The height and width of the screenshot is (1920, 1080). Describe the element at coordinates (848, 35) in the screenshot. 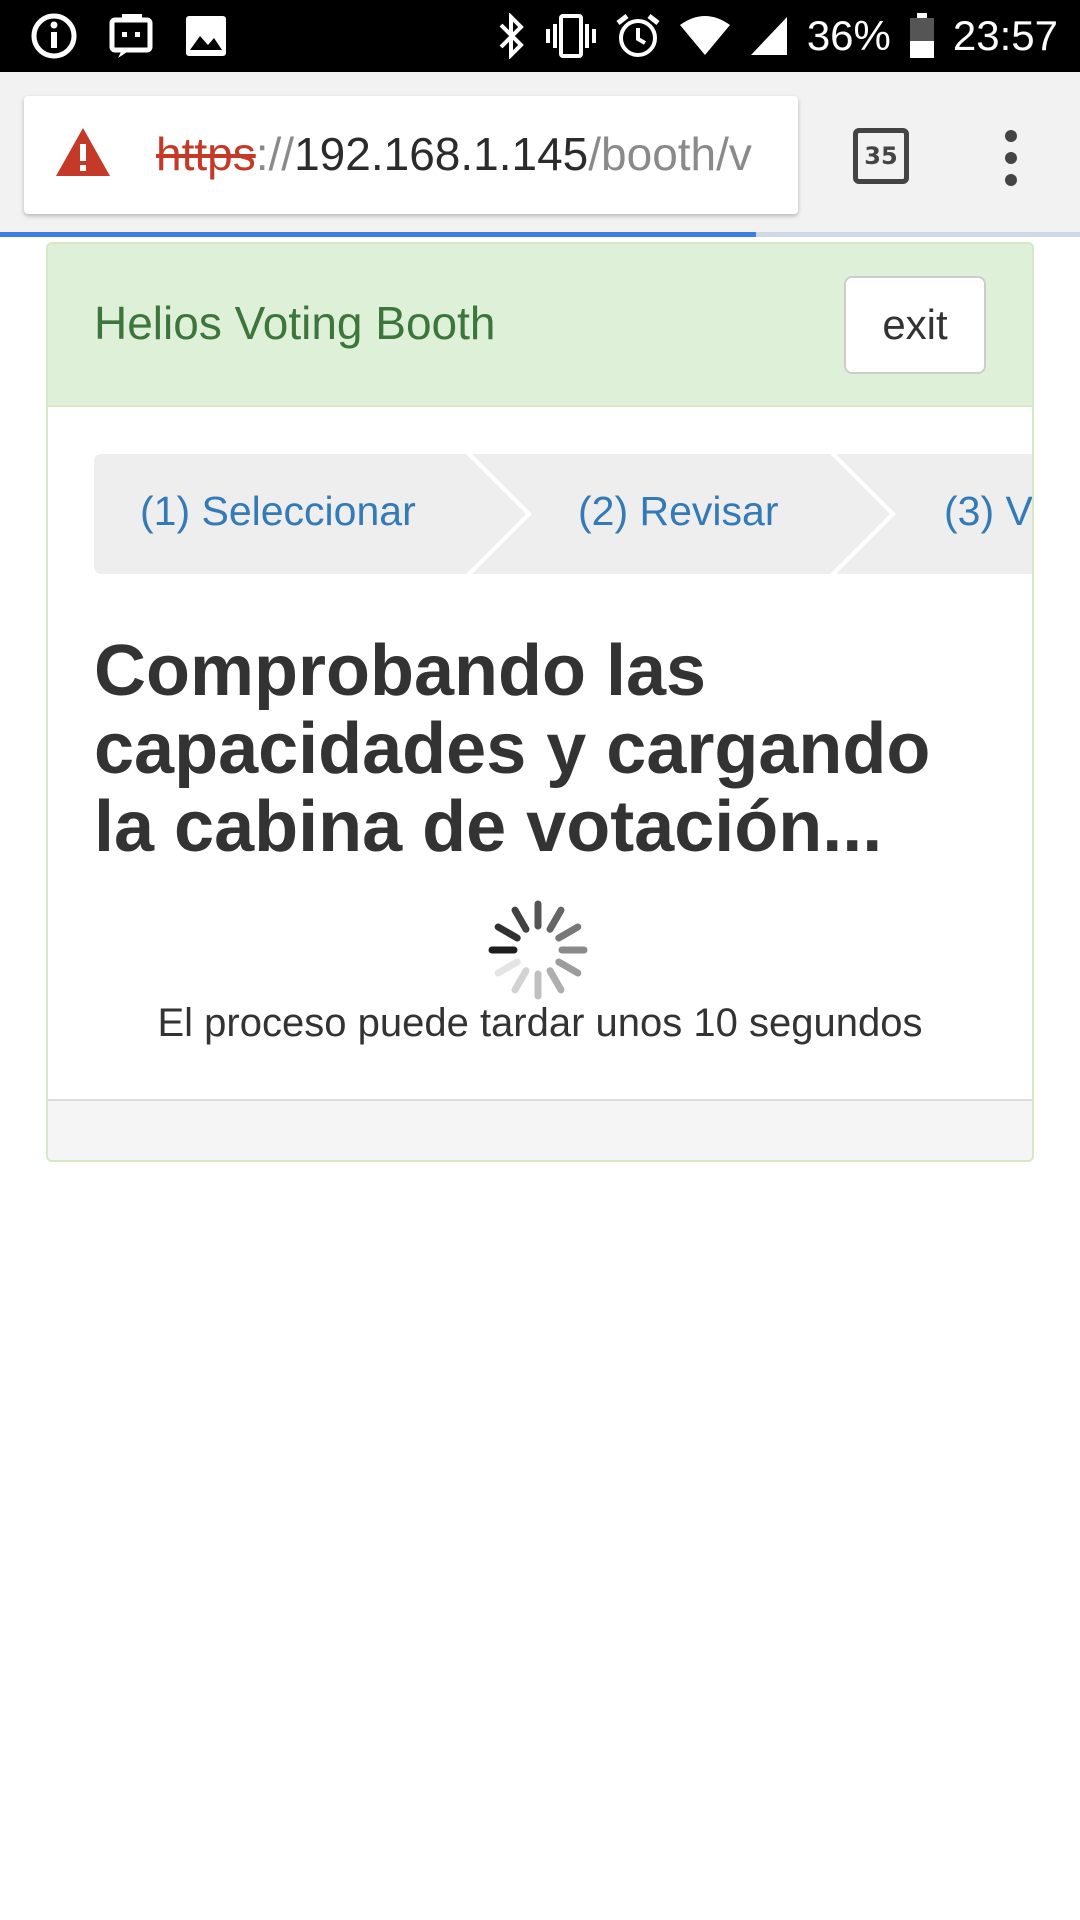

I see `battery-percentage: 36%` at that location.